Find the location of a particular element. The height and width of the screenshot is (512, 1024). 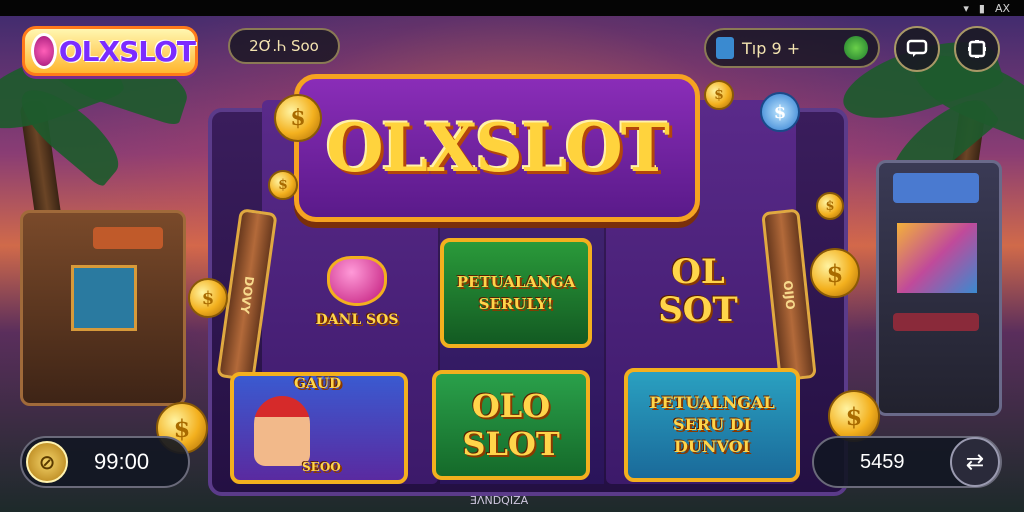

reel-card-5: OLO SLOT is located at coordinates (511, 425).